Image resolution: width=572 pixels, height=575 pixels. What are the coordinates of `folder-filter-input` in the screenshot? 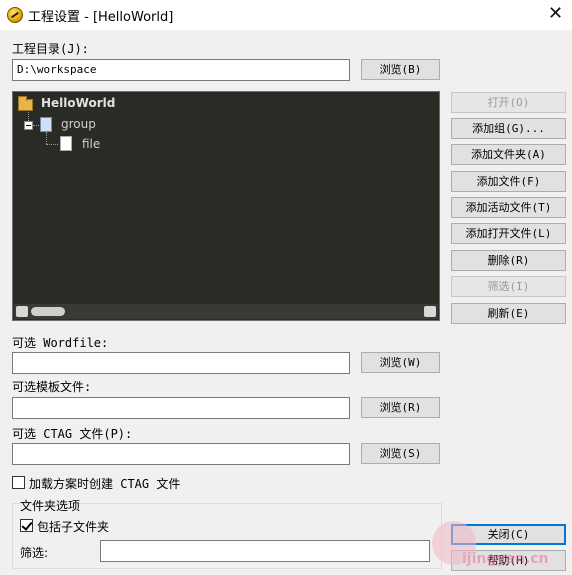 It's located at (265, 551).